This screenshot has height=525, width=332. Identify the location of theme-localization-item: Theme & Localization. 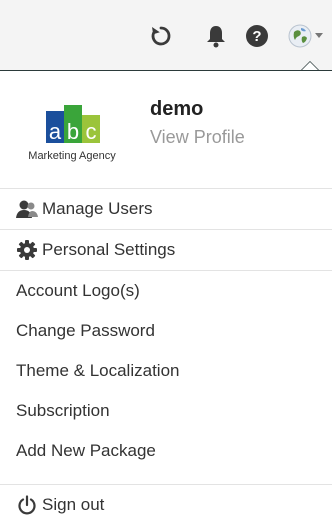
(166, 371).